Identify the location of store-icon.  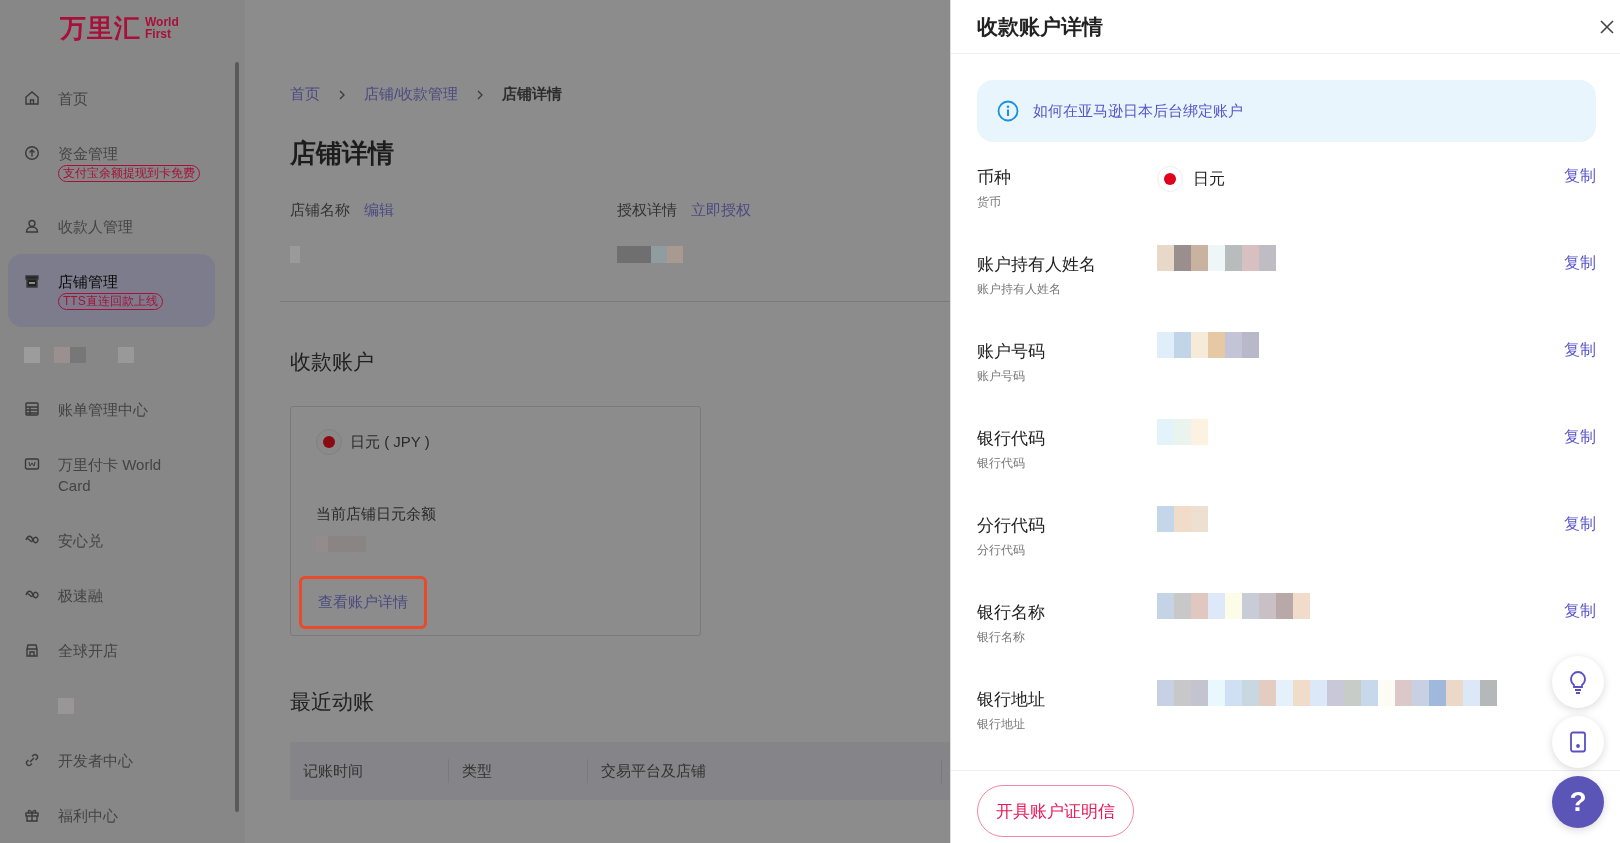
(32, 281).